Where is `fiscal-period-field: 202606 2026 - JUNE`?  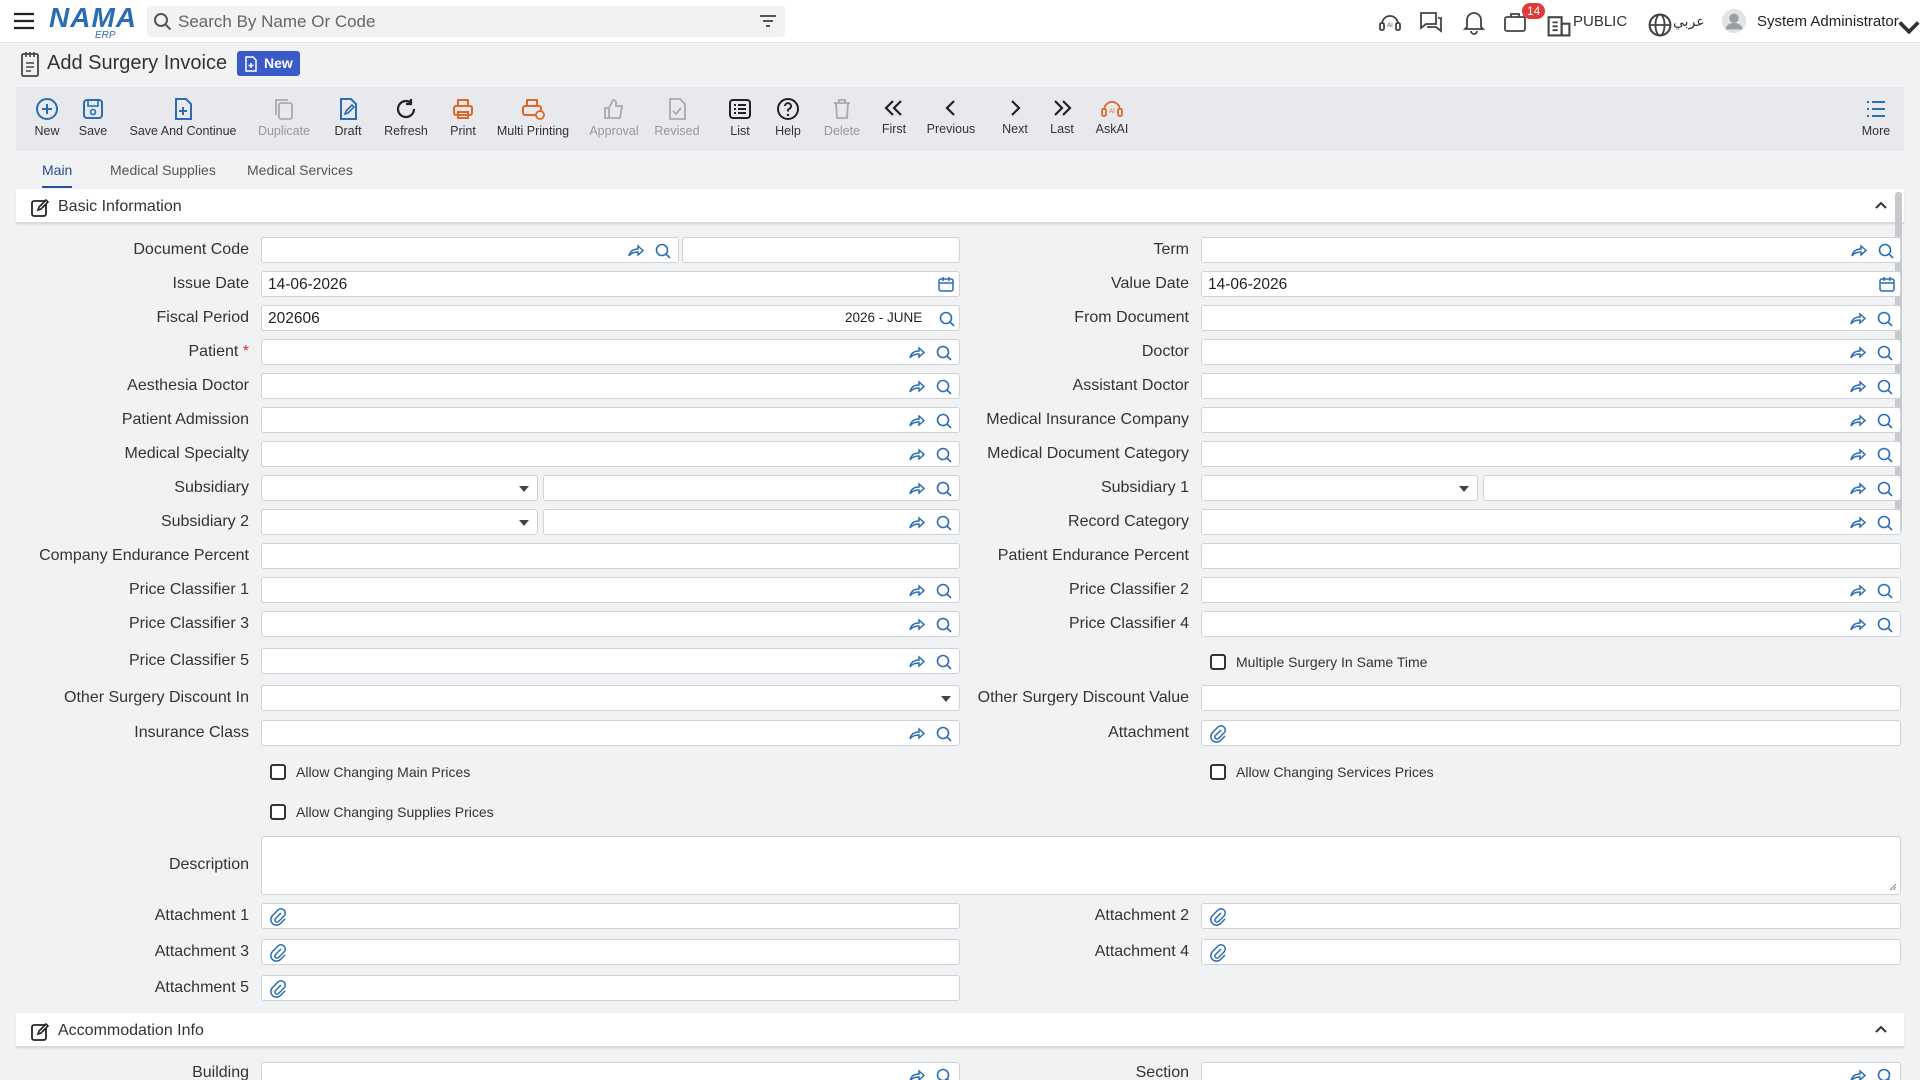 fiscal-period-field: 202606 2026 - JUNE is located at coordinates (610, 318).